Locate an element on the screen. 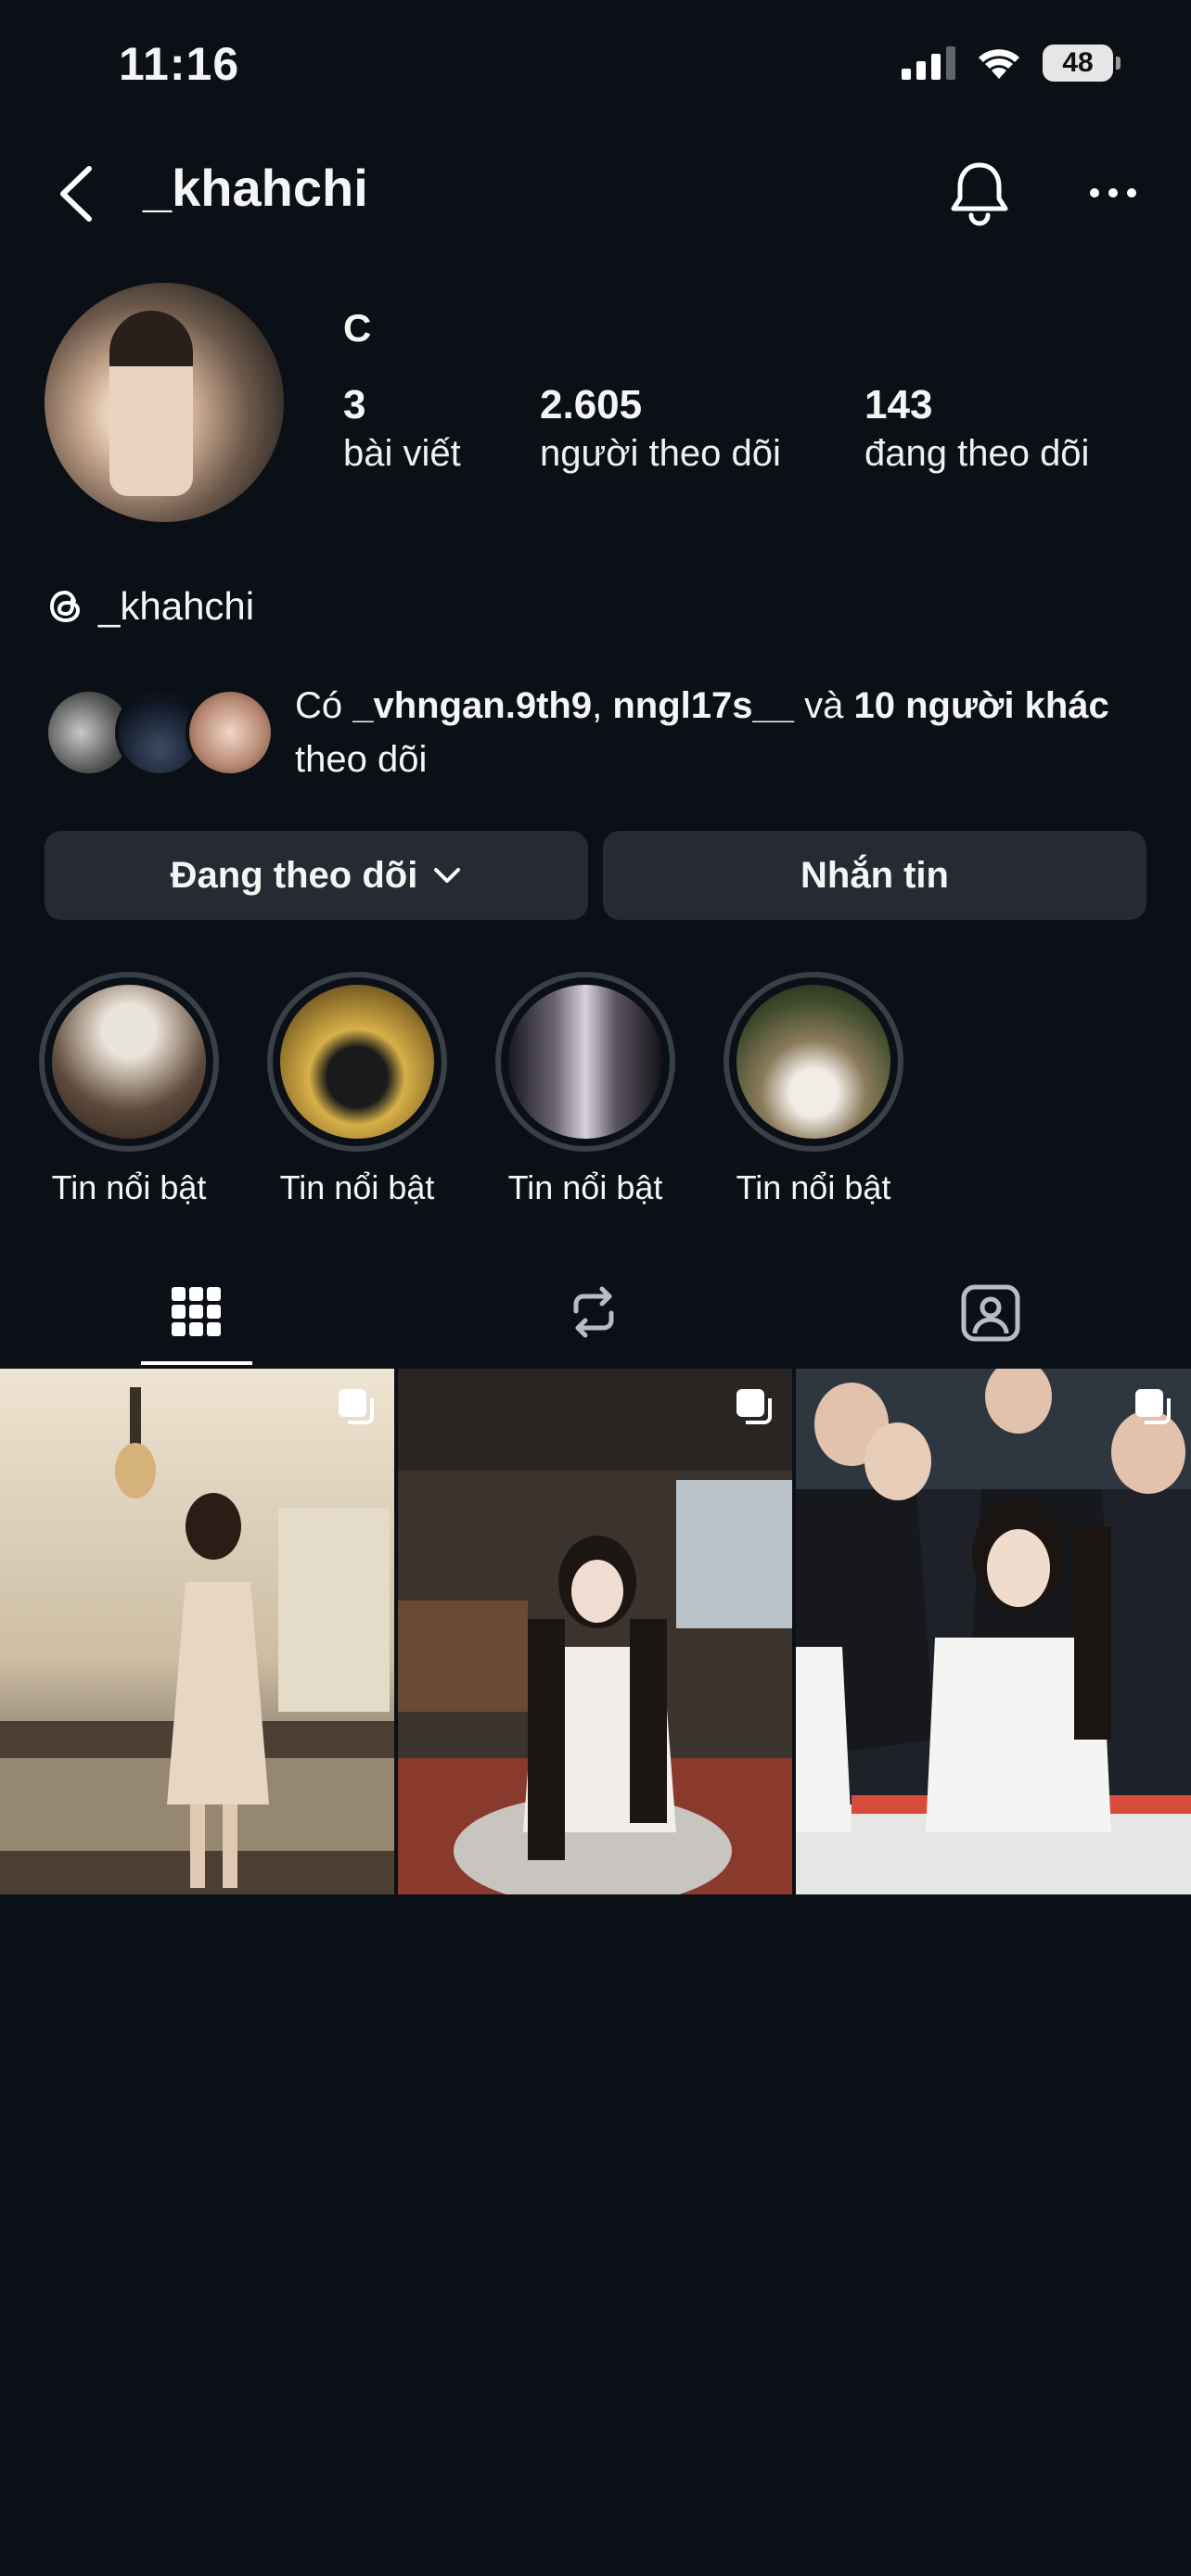  threads-link: _khahchi is located at coordinates (150, 606).